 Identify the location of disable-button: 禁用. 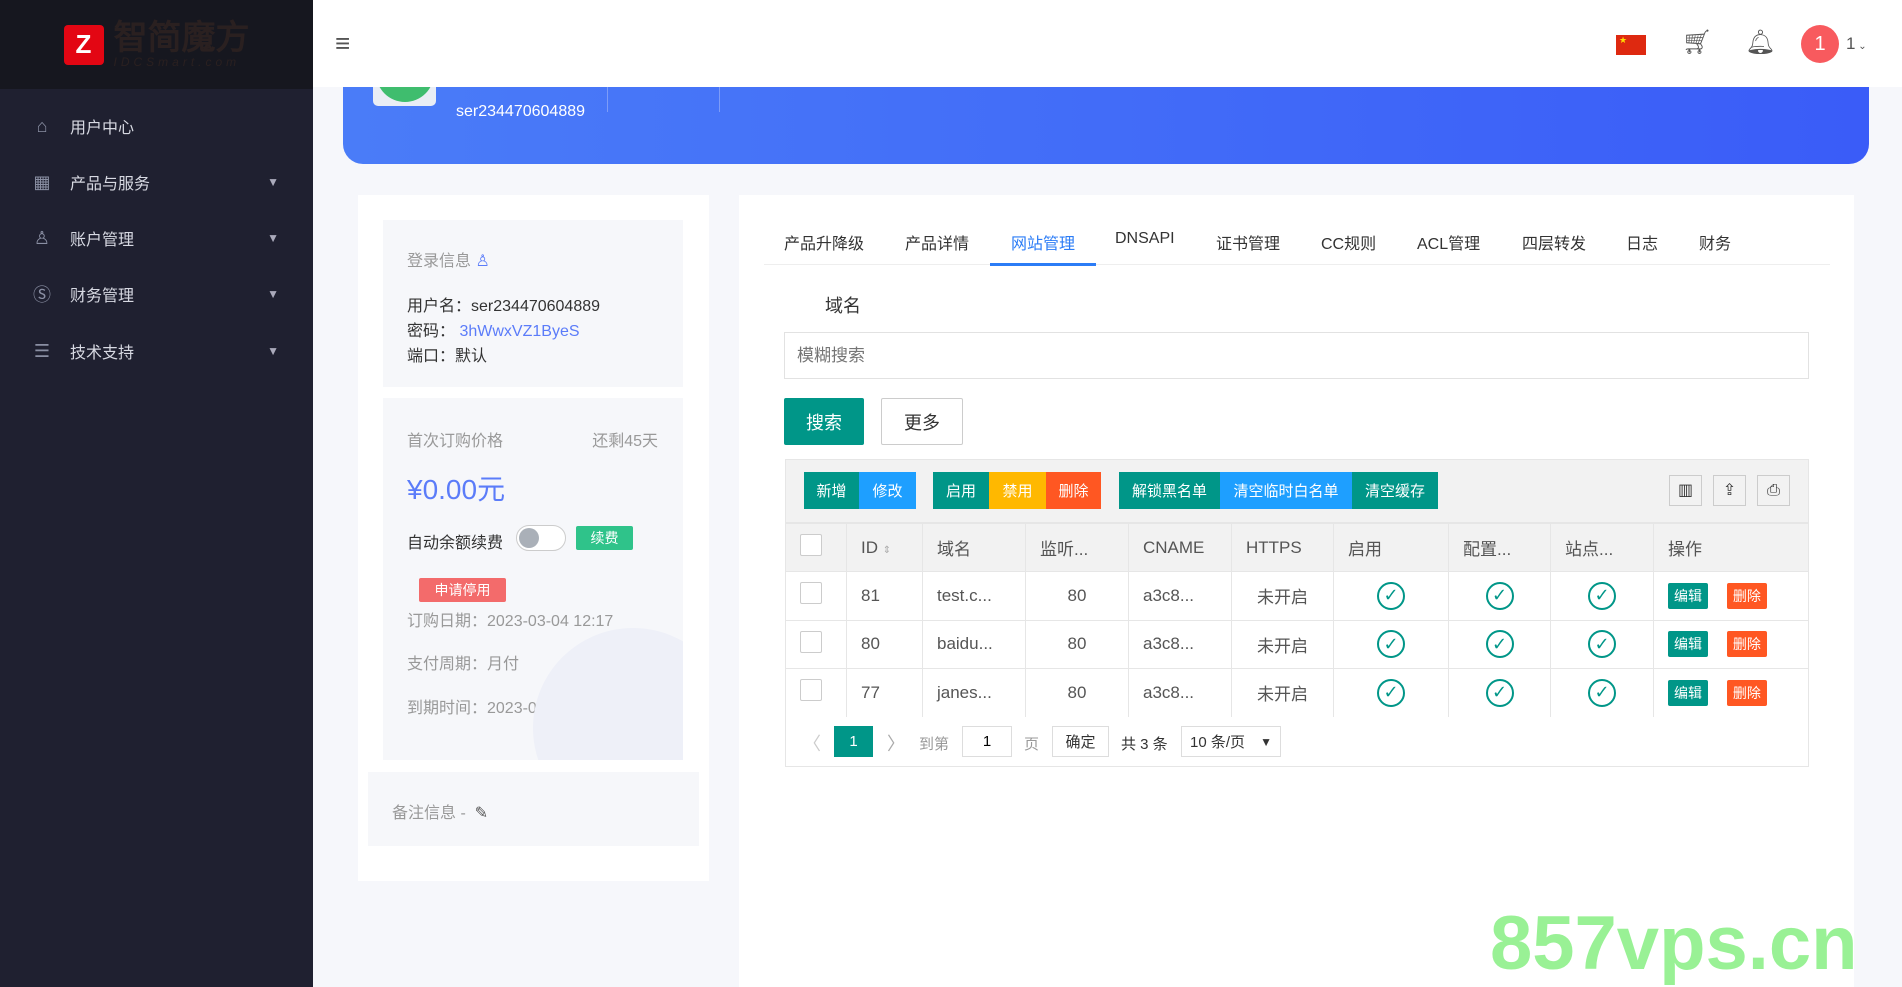
(1017, 490).